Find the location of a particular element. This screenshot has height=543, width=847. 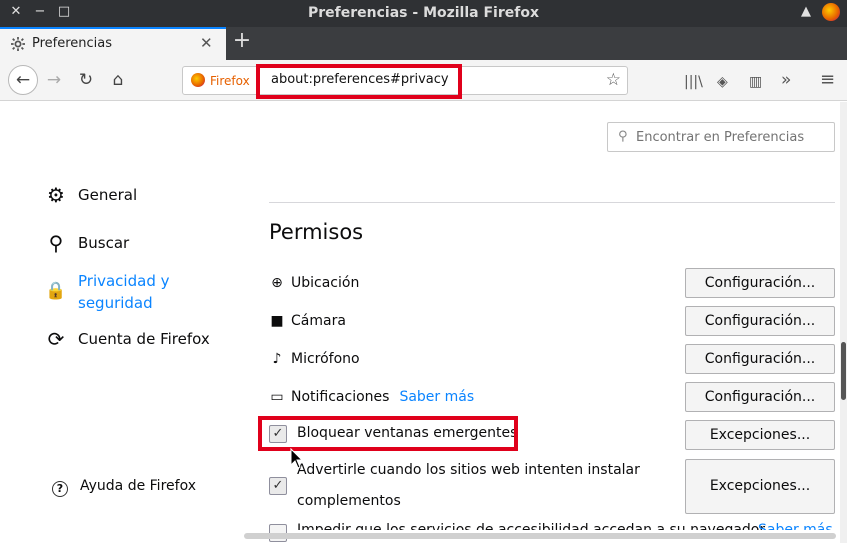

tab-label: Preferencias is located at coordinates (72, 43).